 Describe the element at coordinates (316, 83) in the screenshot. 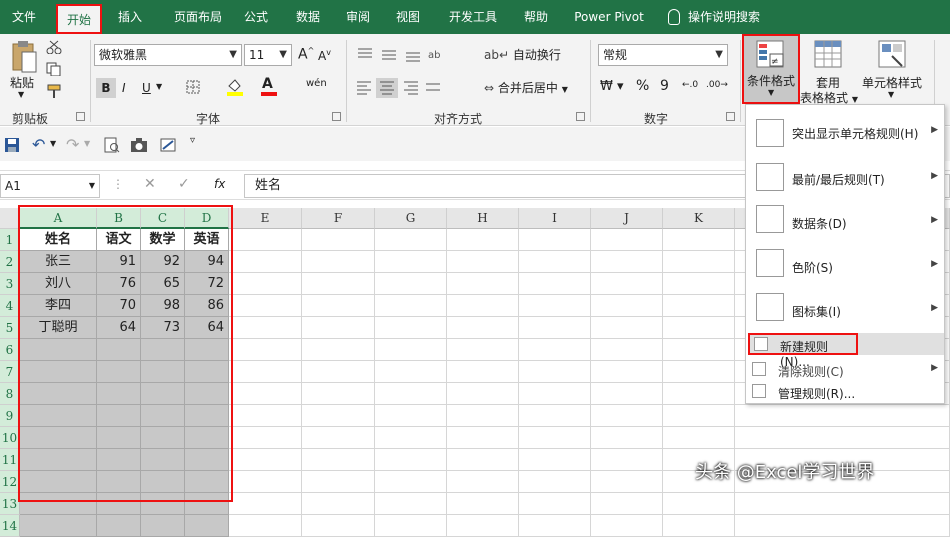

I see `phonetic-icon: wén` at that location.